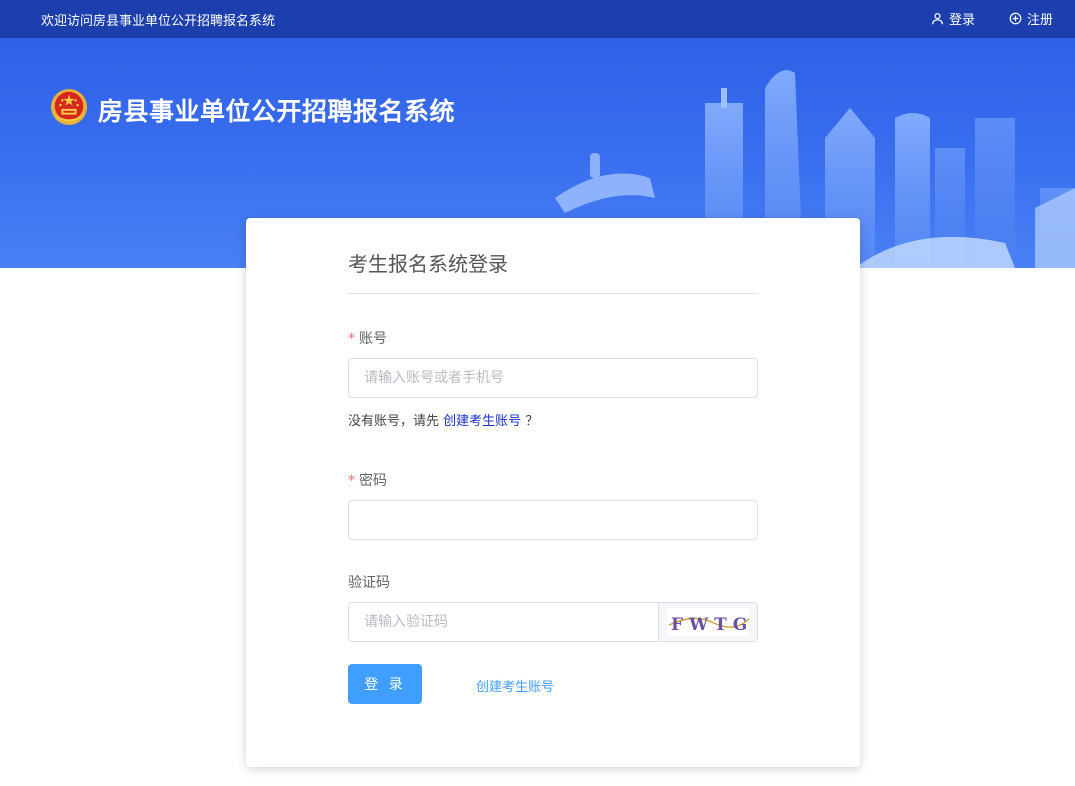  I want to click on password-label: * 密码, so click(367, 480).